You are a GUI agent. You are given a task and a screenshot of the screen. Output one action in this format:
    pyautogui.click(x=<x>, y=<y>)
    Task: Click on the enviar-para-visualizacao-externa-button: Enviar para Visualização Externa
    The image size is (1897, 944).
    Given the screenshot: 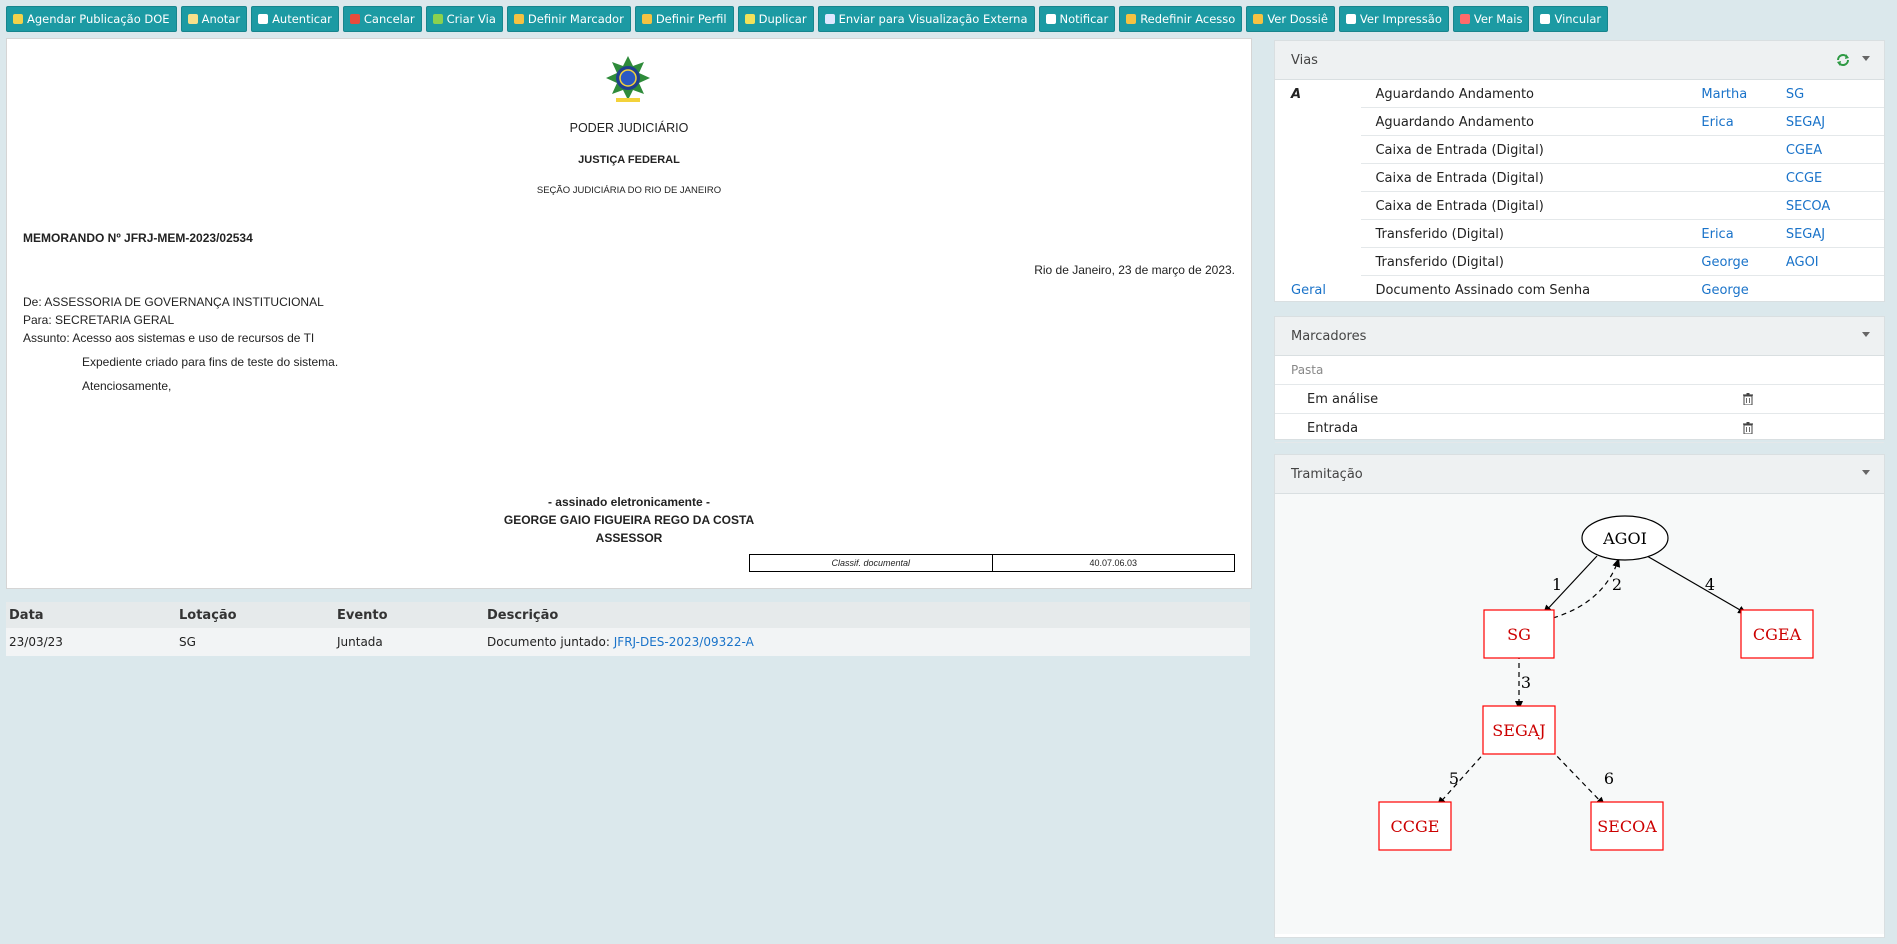 What is the action you would take?
    pyautogui.click(x=926, y=19)
    